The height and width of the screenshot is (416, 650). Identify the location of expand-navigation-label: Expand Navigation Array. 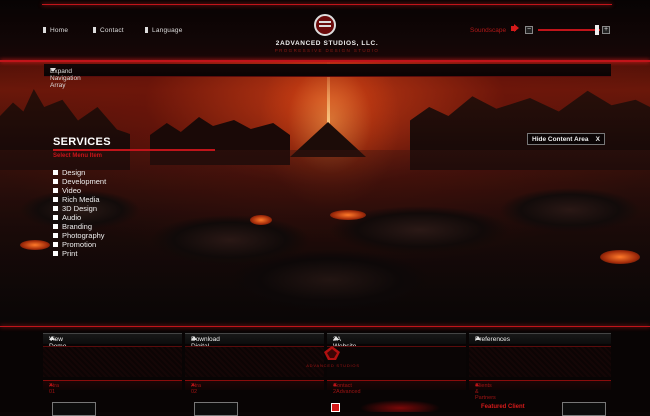
(65, 78).